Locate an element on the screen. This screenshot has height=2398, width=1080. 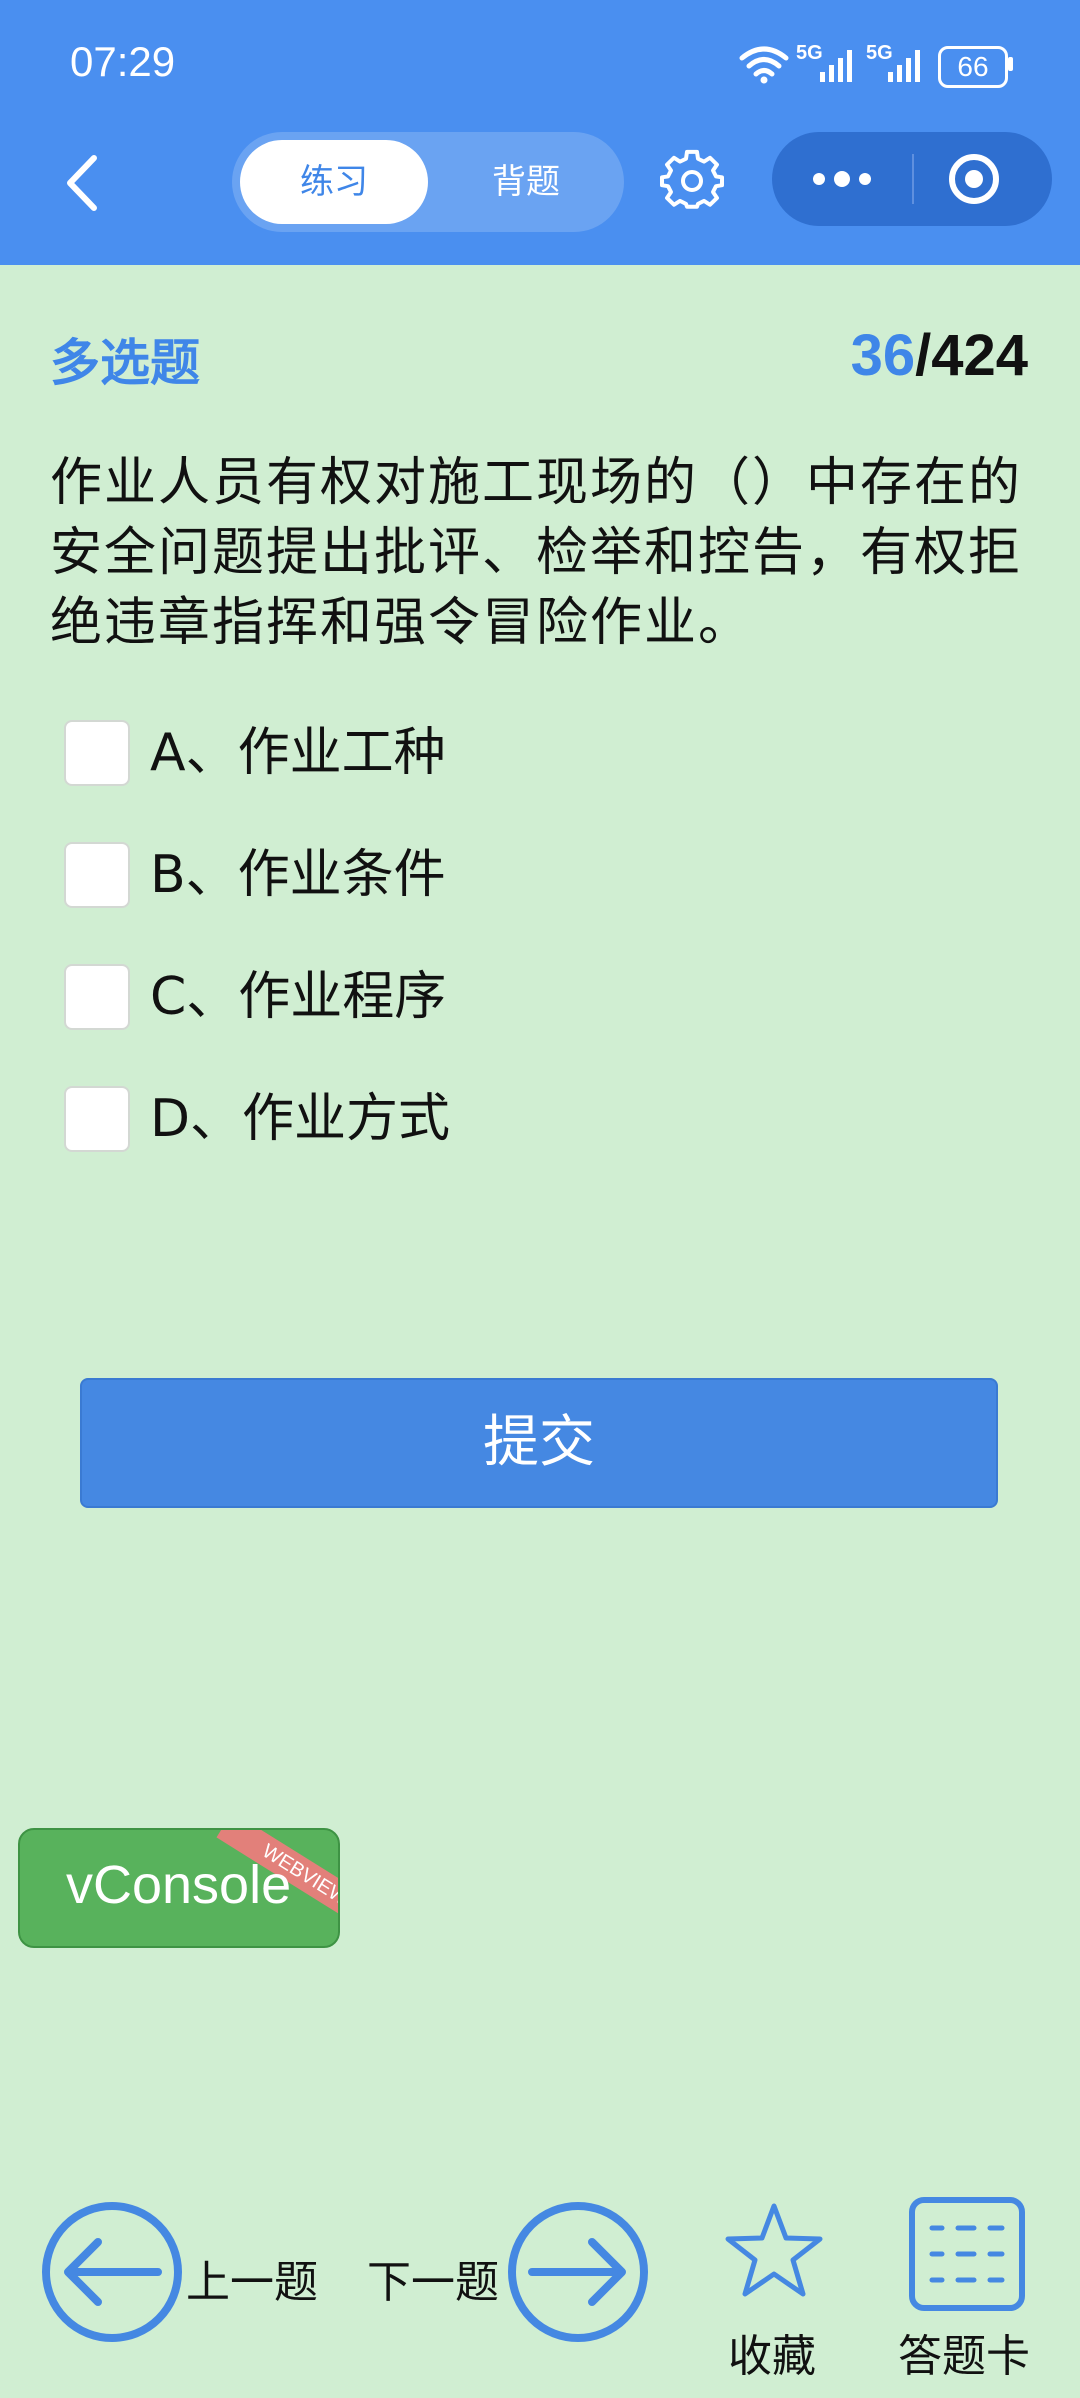
tab-memorize: 背题 is located at coordinates (526, 182).